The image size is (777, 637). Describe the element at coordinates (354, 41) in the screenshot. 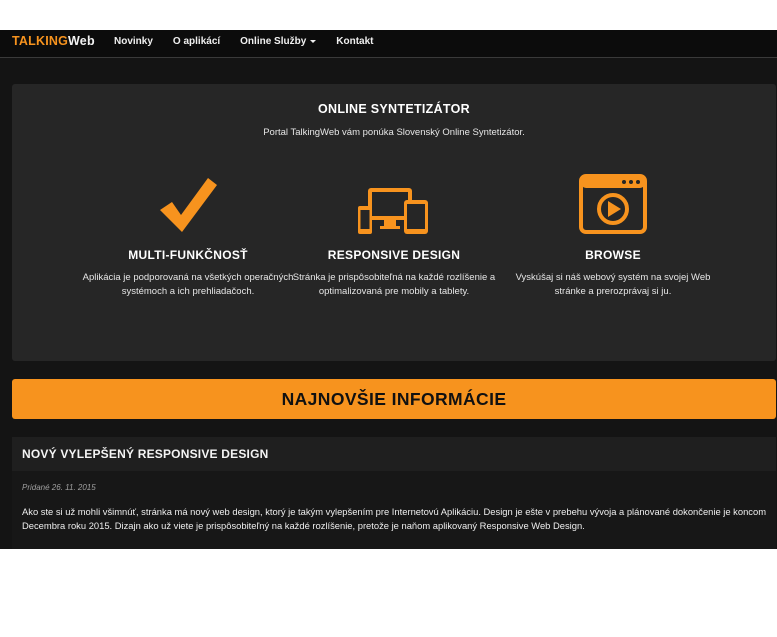

I see `nav-item-kontakt: Kontakt` at that location.